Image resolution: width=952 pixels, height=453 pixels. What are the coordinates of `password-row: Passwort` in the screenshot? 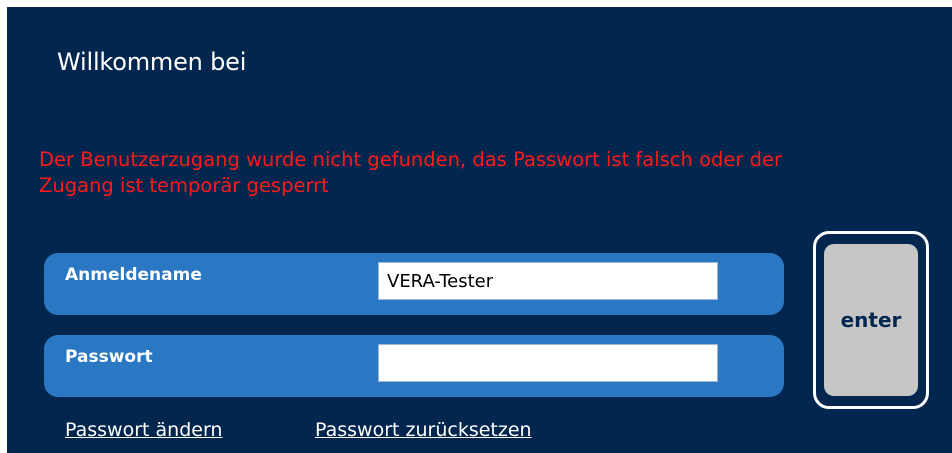 It's located at (414, 366).